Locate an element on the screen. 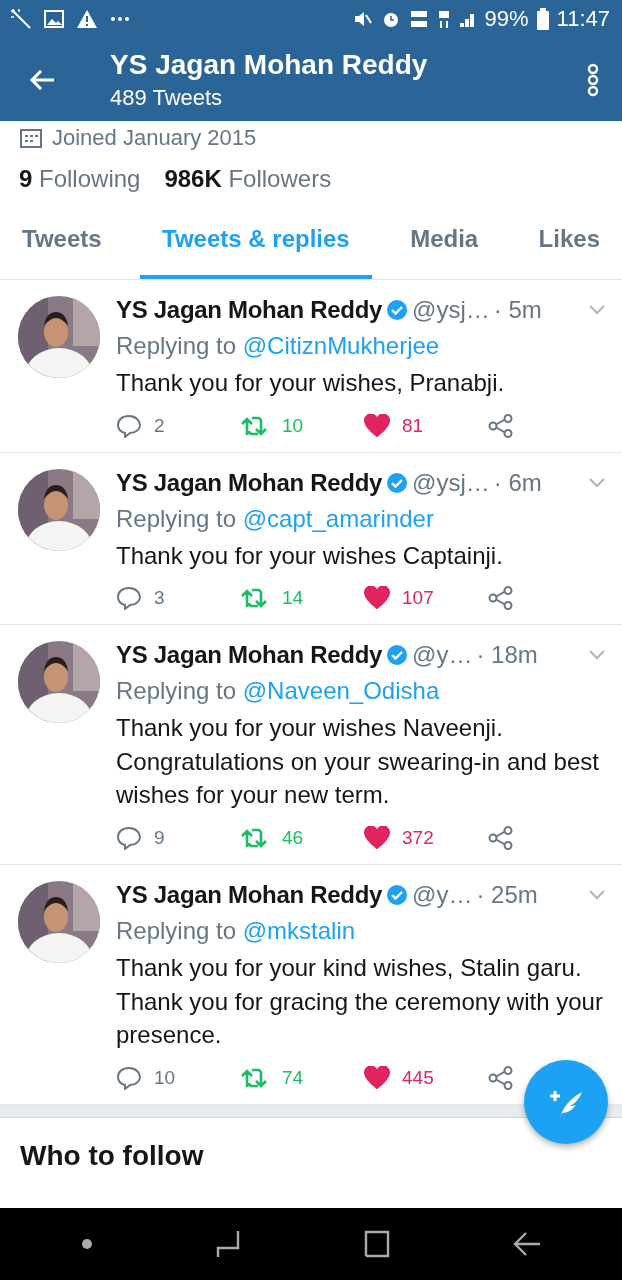 The width and height of the screenshot is (622, 1280). tweet-count: 489 Tweets is located at coordinates (167, 97).